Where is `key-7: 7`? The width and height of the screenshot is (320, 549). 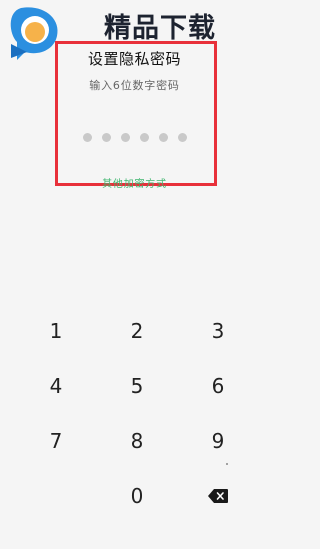
key-7: 7 is located at coordinates (56, 441).